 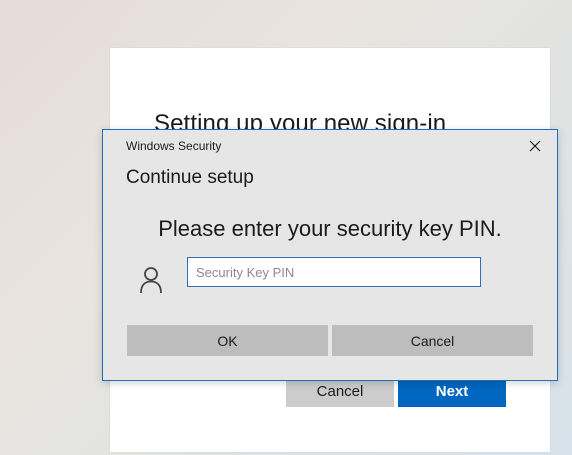 What do you see at coordinates (334, 272) in the screenshot?
I see `security-key-pin-input` at bounding box center [334, 272].